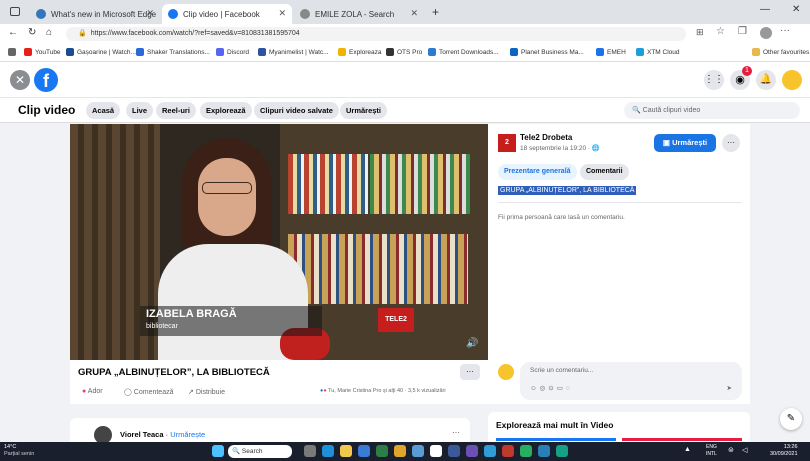  What do you see at coordinates (791, 419) in the screenshot?
I see `new-message-button: ✎` at bounding box center [791, 419].